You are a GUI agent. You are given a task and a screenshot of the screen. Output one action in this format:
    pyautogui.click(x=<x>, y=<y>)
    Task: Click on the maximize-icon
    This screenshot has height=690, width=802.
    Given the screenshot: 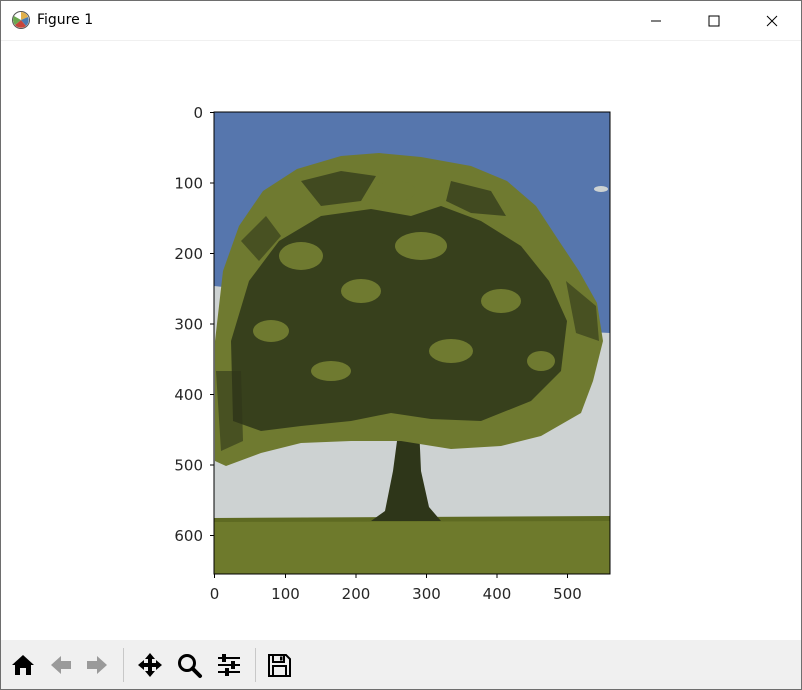 What is the action you would take?
    pyautogui.click(x=714, y=20)
    